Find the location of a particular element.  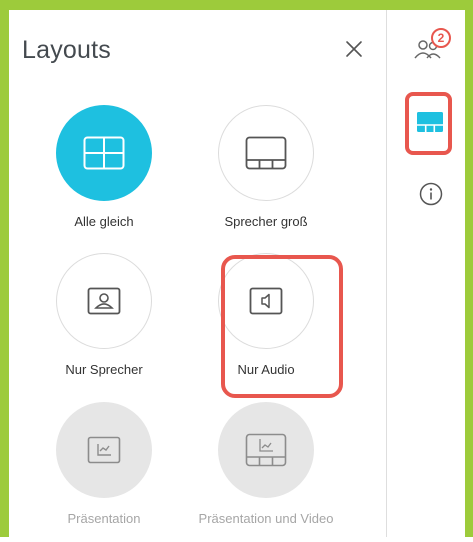

grid-layout-icon is located at coordinates (104, 153).